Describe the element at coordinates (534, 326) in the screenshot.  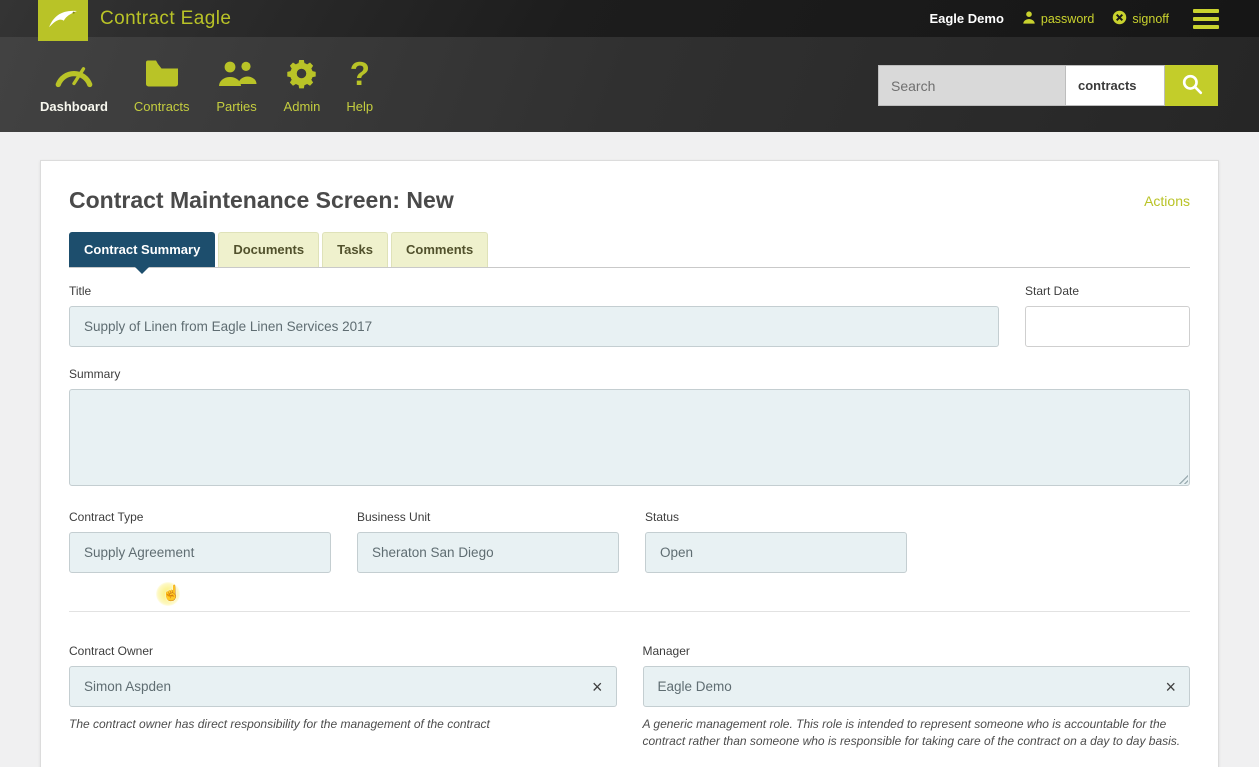
I see `title-input` at that location.